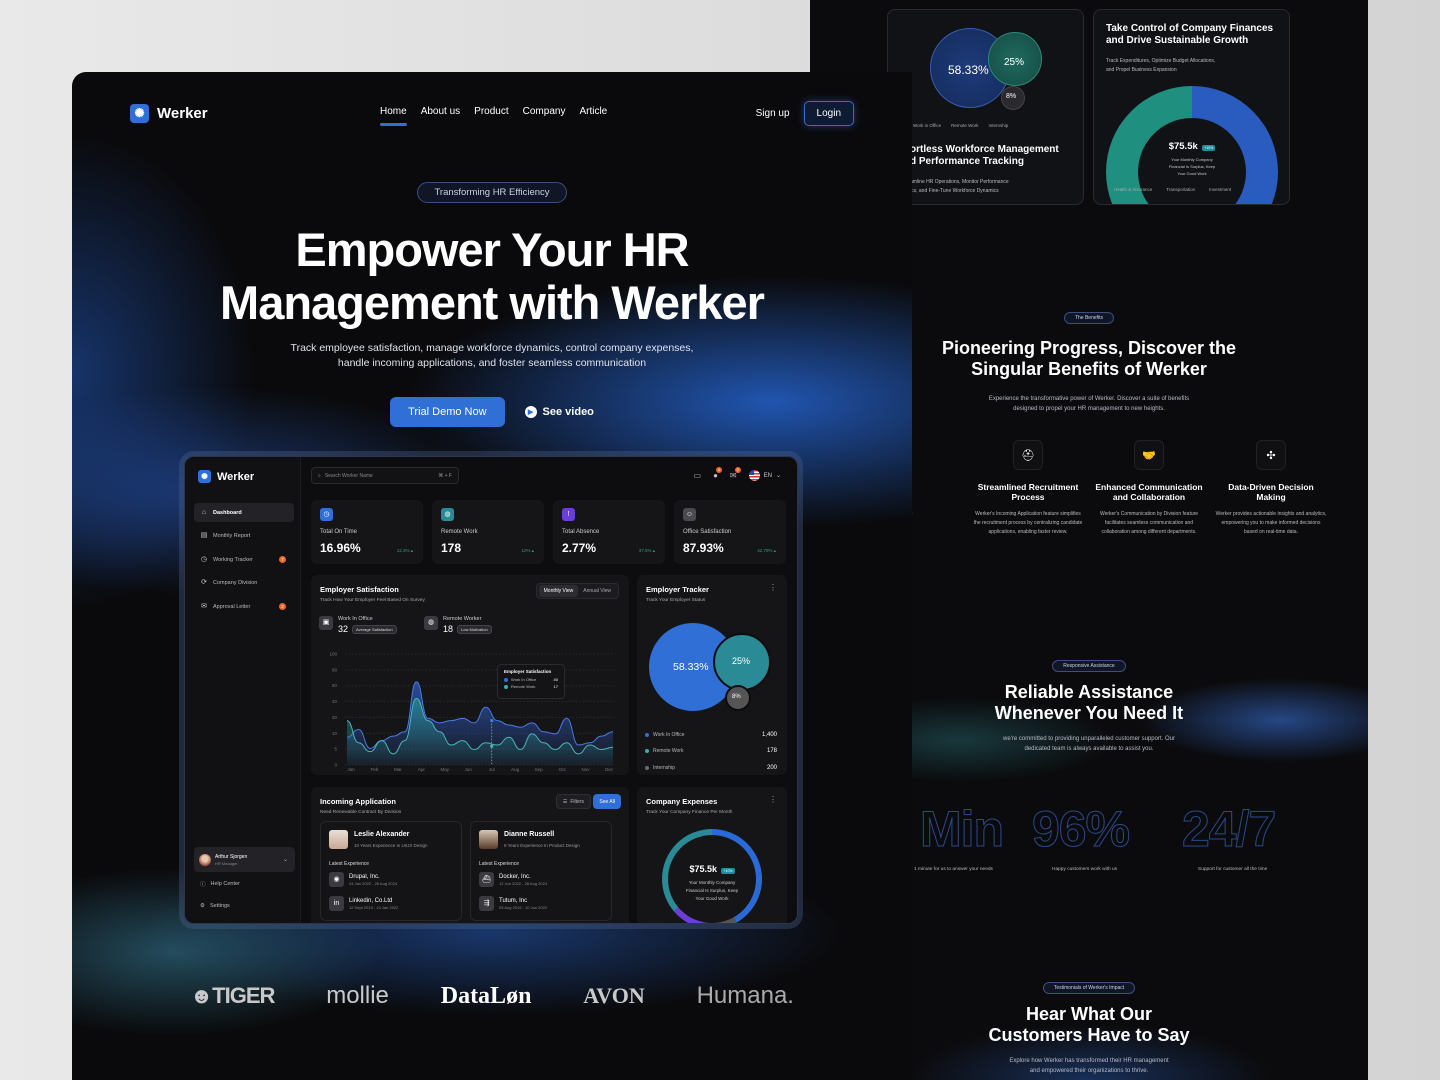 This screenshot has width=1440, height=1080. What do you see at coordinates (1192, 173) in the screenshot?
I see `note-line: Your Good Work` at bounding box center [1192, 173].